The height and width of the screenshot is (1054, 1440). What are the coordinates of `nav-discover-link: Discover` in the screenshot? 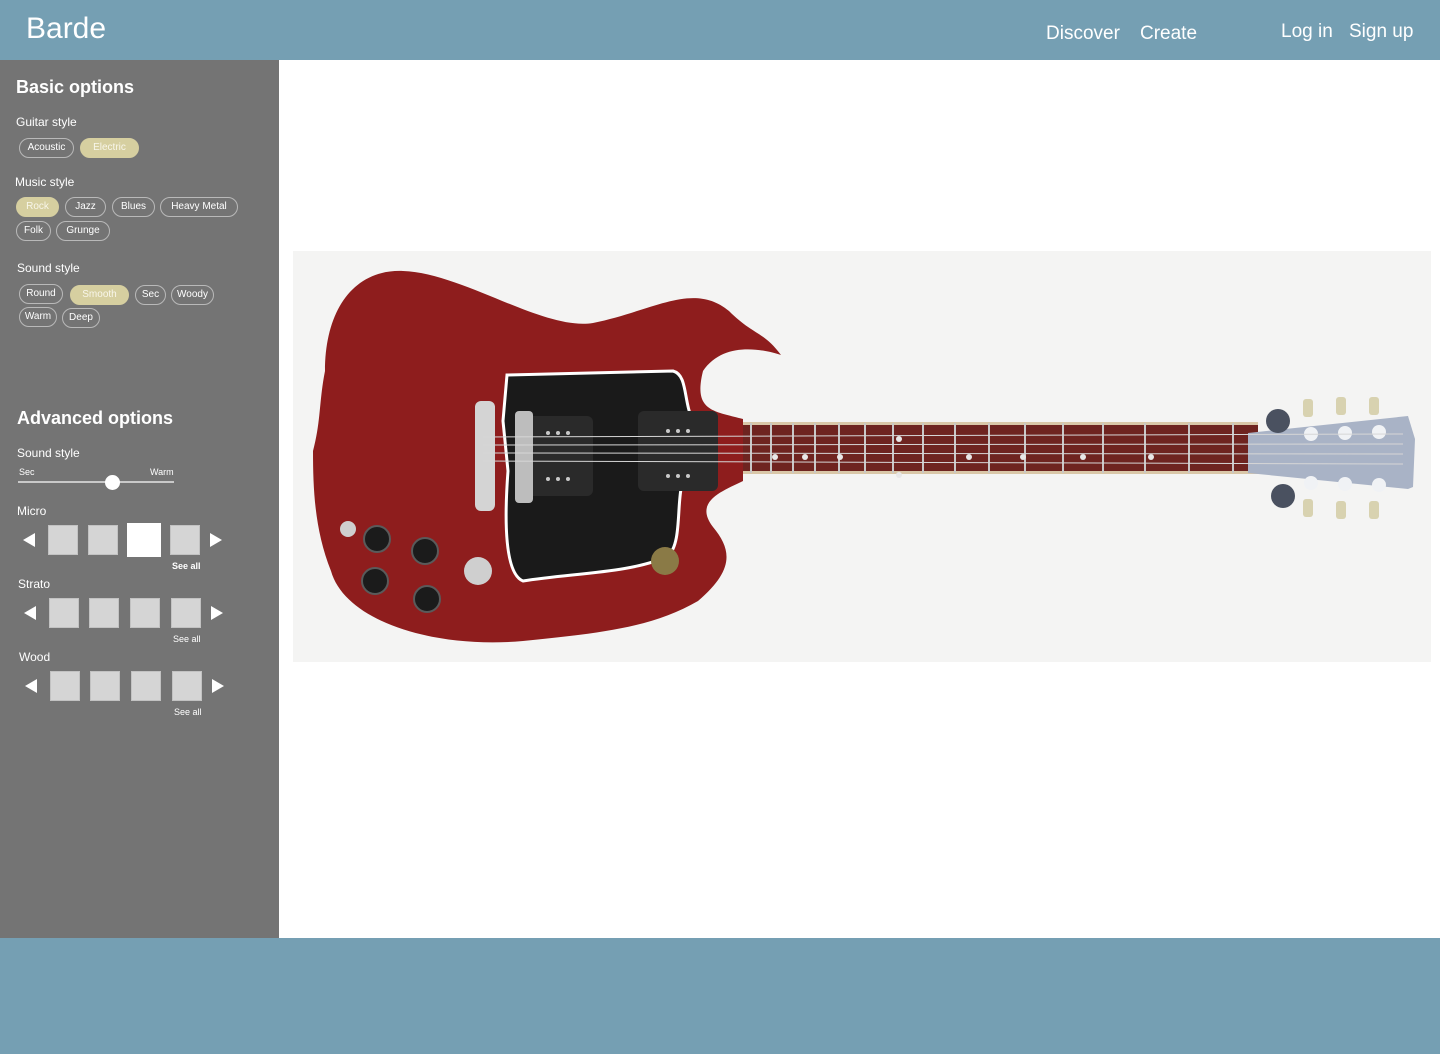 It's located at (1083, 34).